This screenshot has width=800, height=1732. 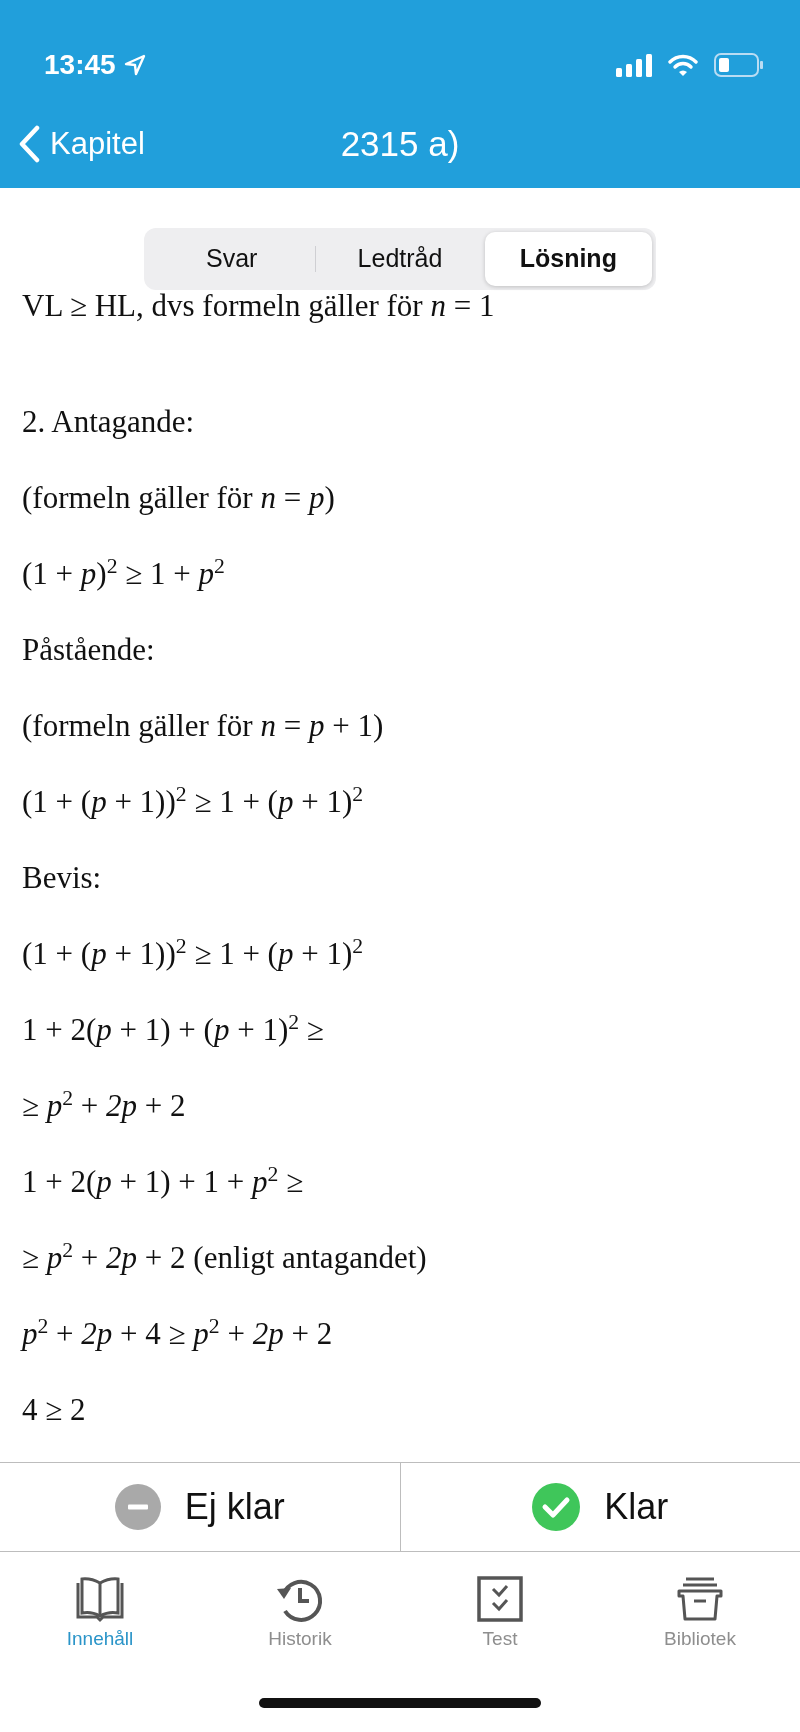 What do you see at coordinates (104, 1105) in the screenshot?
I see `solution-line: ≥ p$^{2}$ + 2p + 2` at bounding box center [104, 1105].